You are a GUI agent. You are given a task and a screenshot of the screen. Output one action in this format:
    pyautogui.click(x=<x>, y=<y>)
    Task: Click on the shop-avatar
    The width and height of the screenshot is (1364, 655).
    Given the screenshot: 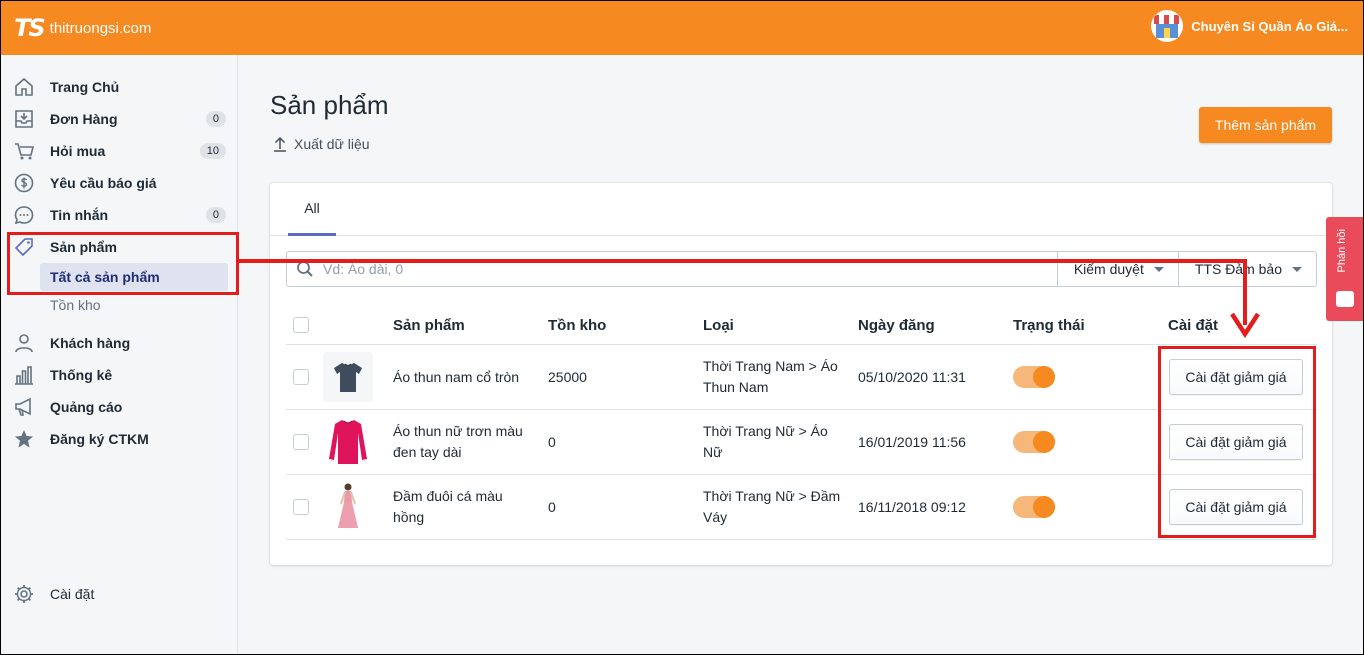 What is the action you would take?
    pyautogui.click(x=1167, y=26)
    